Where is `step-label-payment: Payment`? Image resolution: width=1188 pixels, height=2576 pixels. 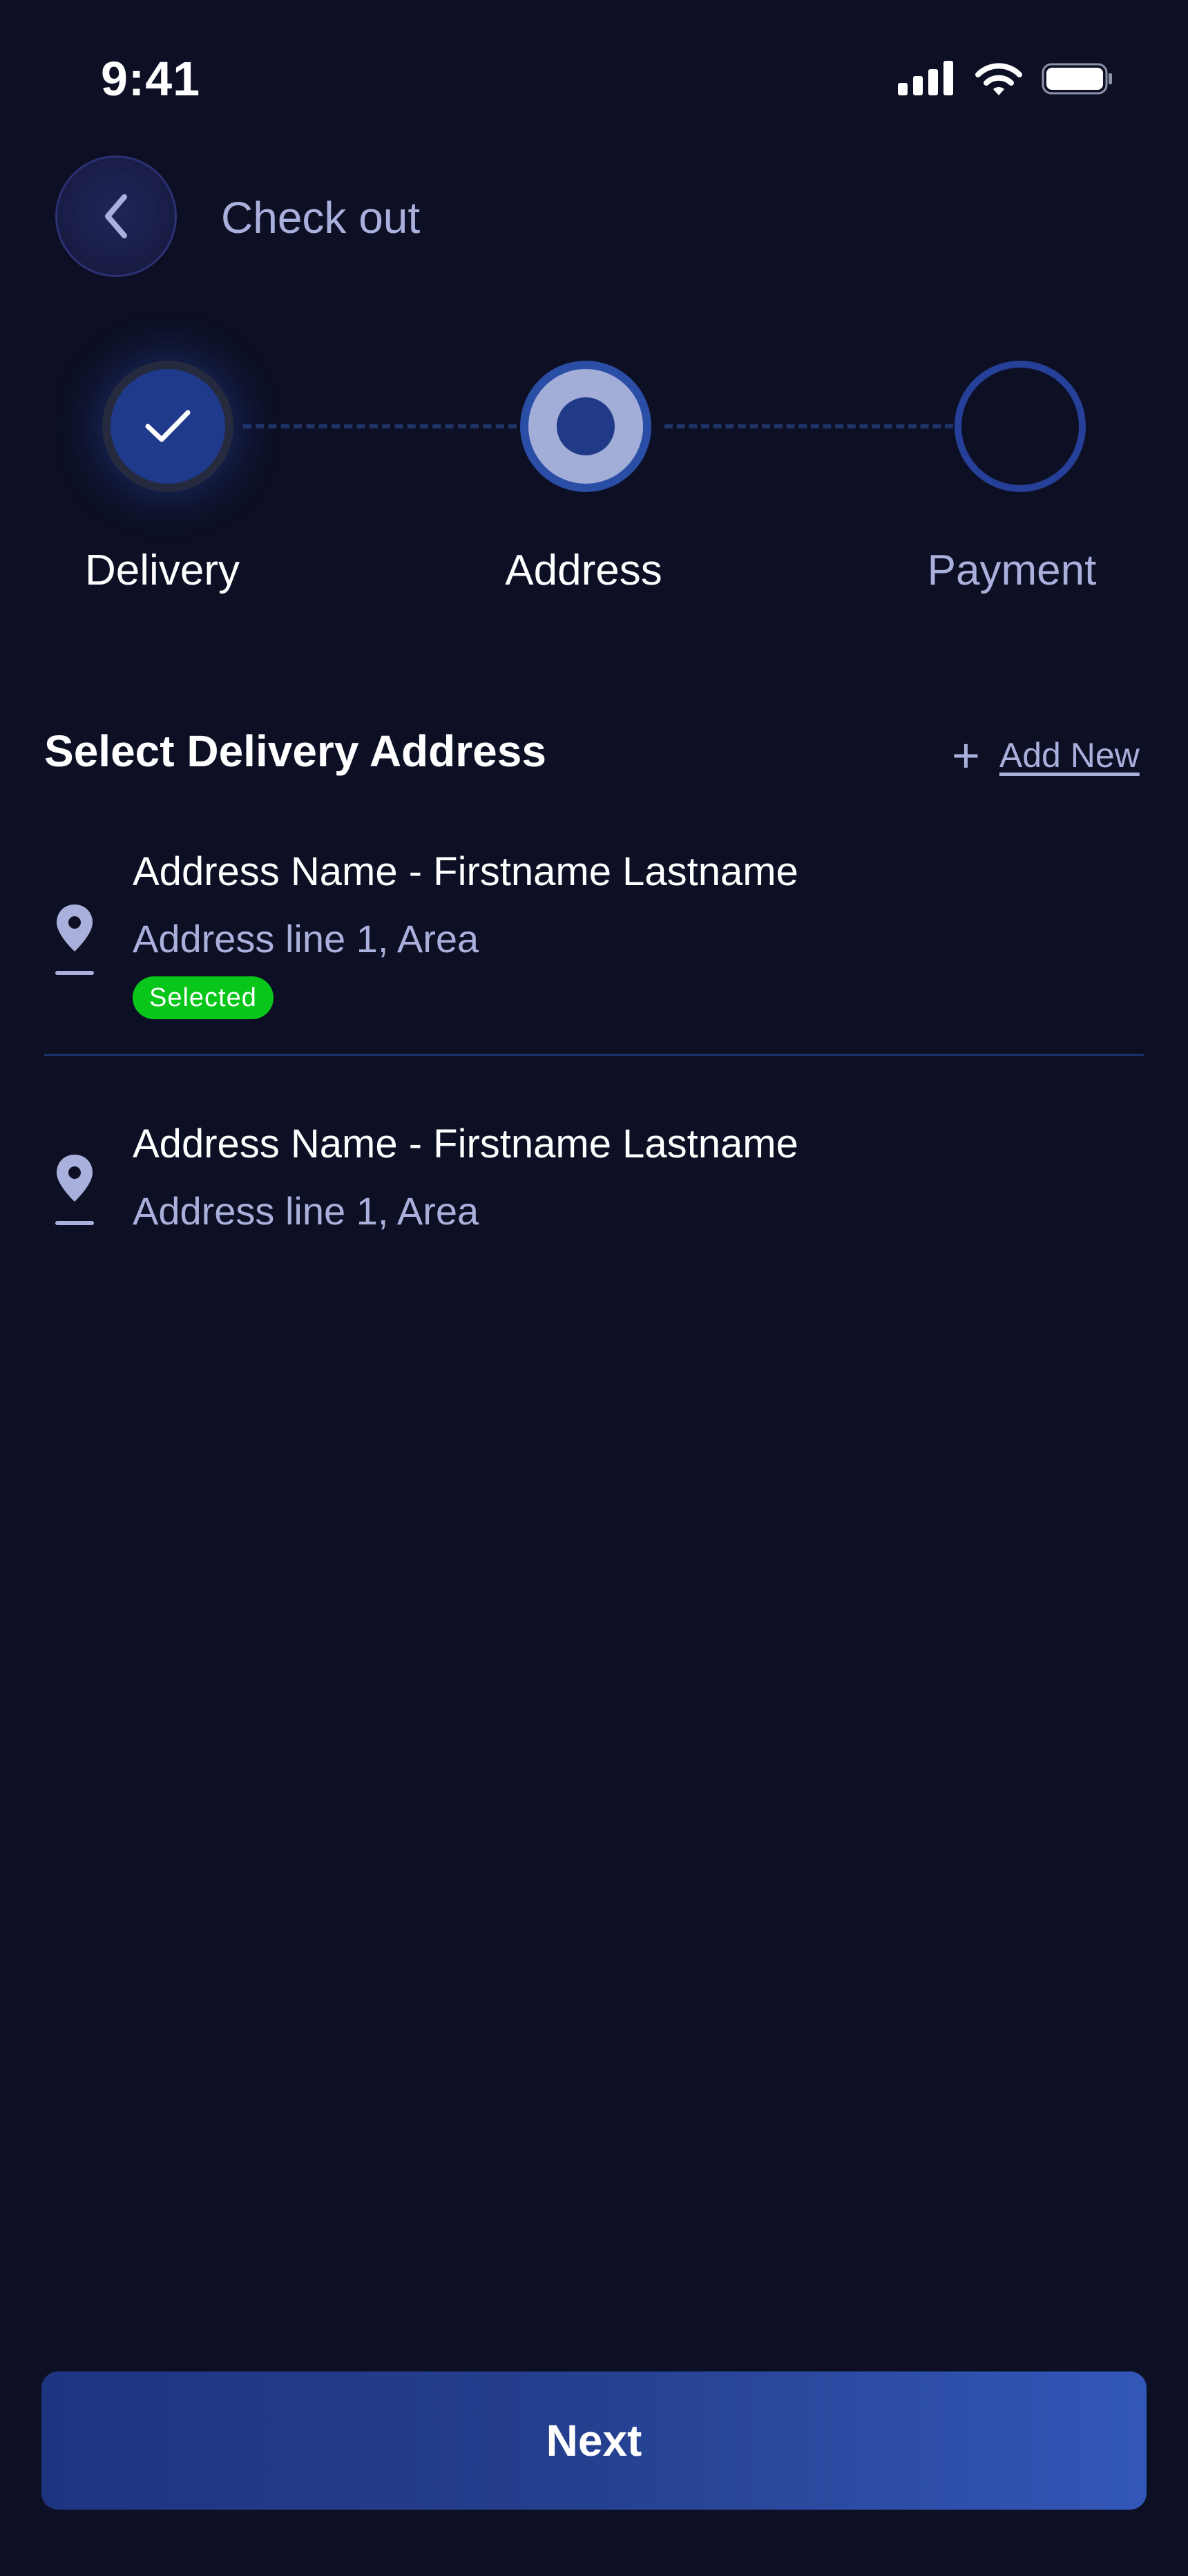 step-label-payment: Payment is located at coordinates (1012, 570).